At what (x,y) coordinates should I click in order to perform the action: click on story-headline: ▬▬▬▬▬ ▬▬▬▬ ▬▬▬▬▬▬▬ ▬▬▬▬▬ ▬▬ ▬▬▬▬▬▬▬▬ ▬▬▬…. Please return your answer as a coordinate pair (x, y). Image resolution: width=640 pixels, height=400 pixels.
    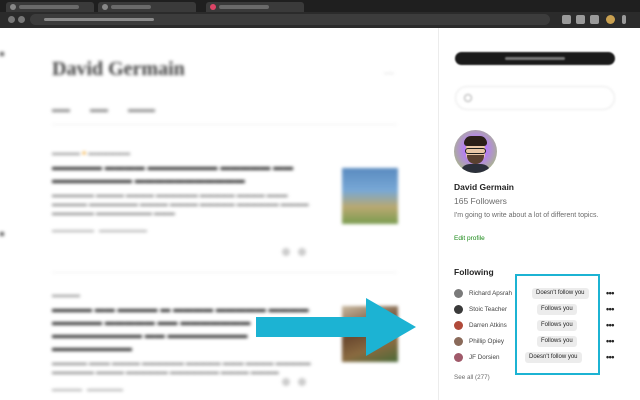
    Looking at the image, I should click on (182, 174).